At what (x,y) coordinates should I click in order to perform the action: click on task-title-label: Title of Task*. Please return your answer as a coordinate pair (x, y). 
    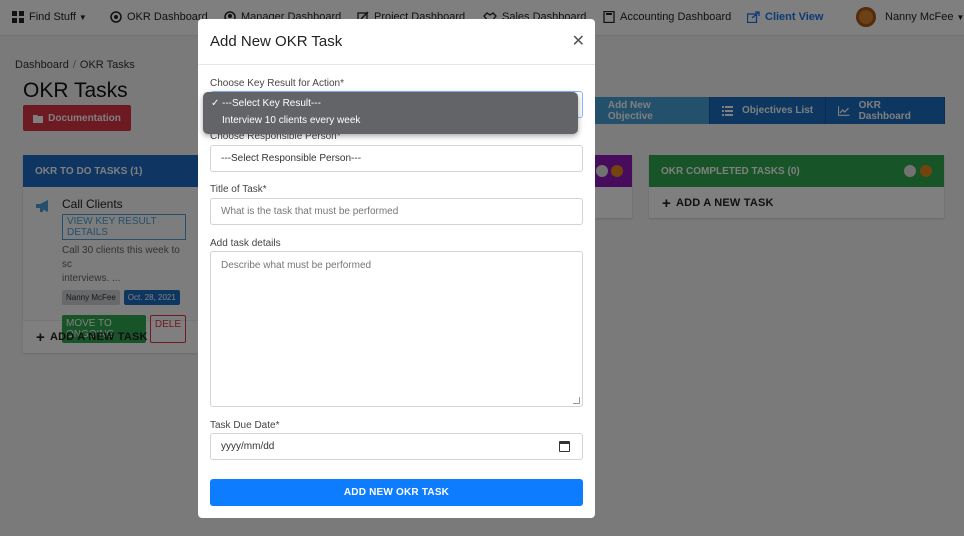
    Looking at the image, I should click on (238, 189).